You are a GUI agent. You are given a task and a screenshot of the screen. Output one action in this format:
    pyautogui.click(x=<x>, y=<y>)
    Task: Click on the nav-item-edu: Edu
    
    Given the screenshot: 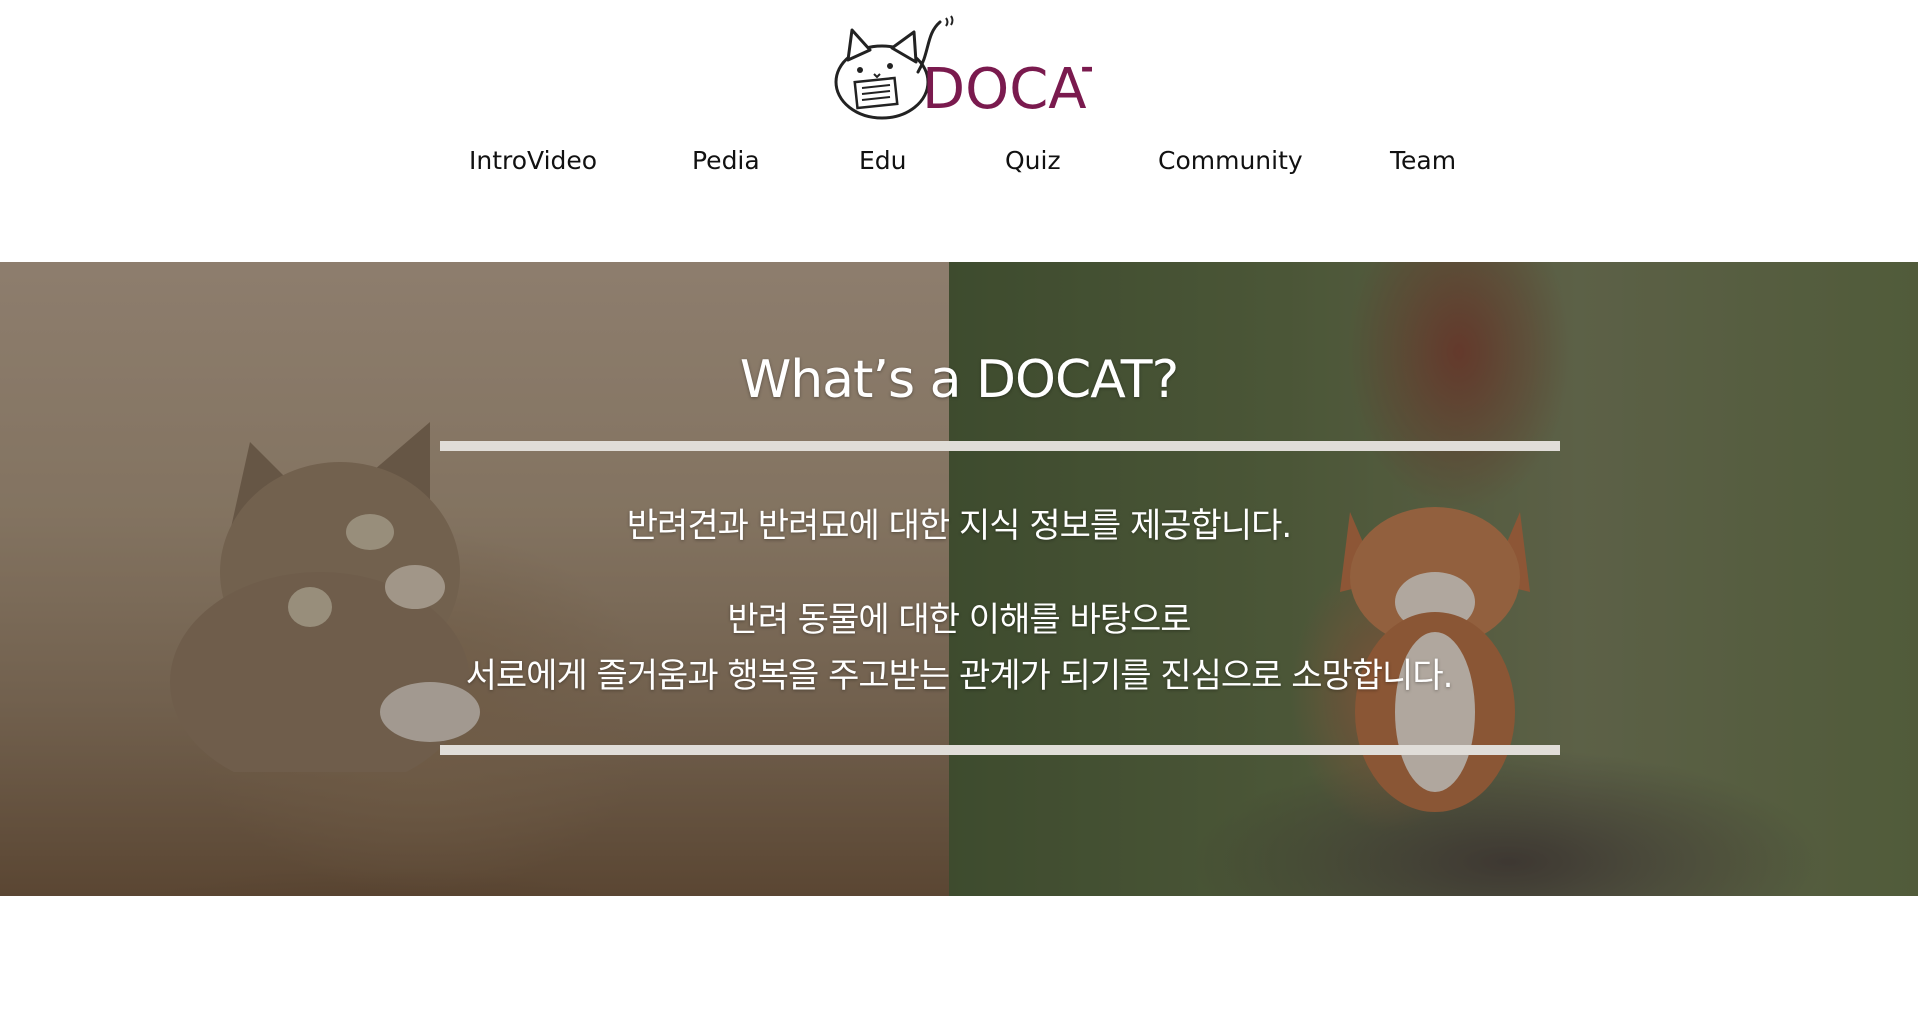 What is the action you would take?
    pyautogui.click(x=883, y=160)
    